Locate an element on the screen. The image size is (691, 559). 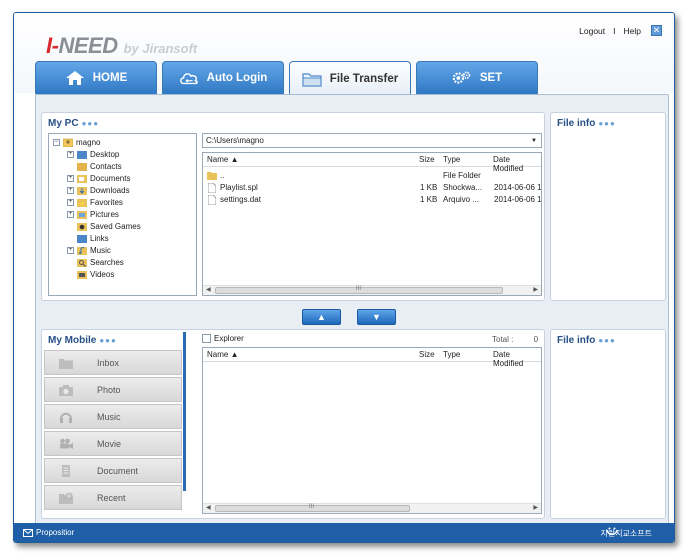
status-bar: Propositior 지란지교소프트 is located at coordinates (344, 532).